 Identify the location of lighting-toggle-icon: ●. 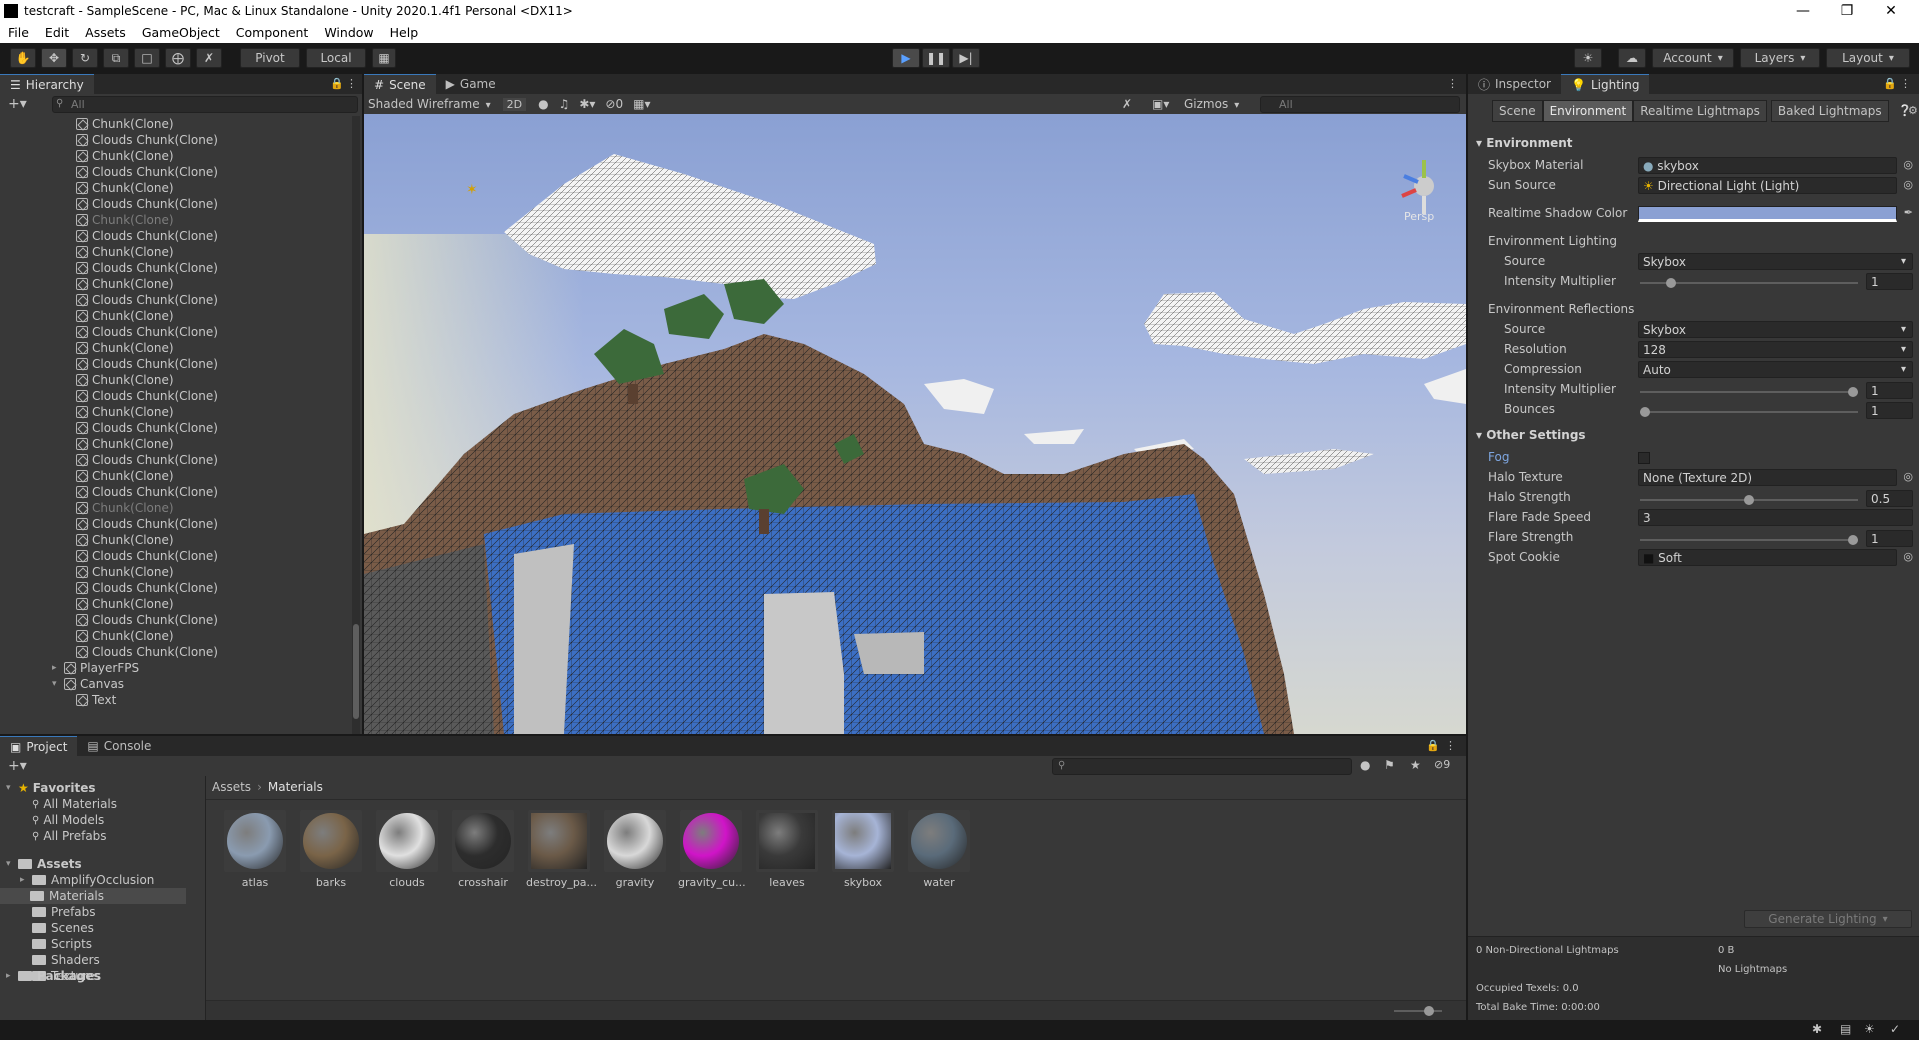
(543, 104).